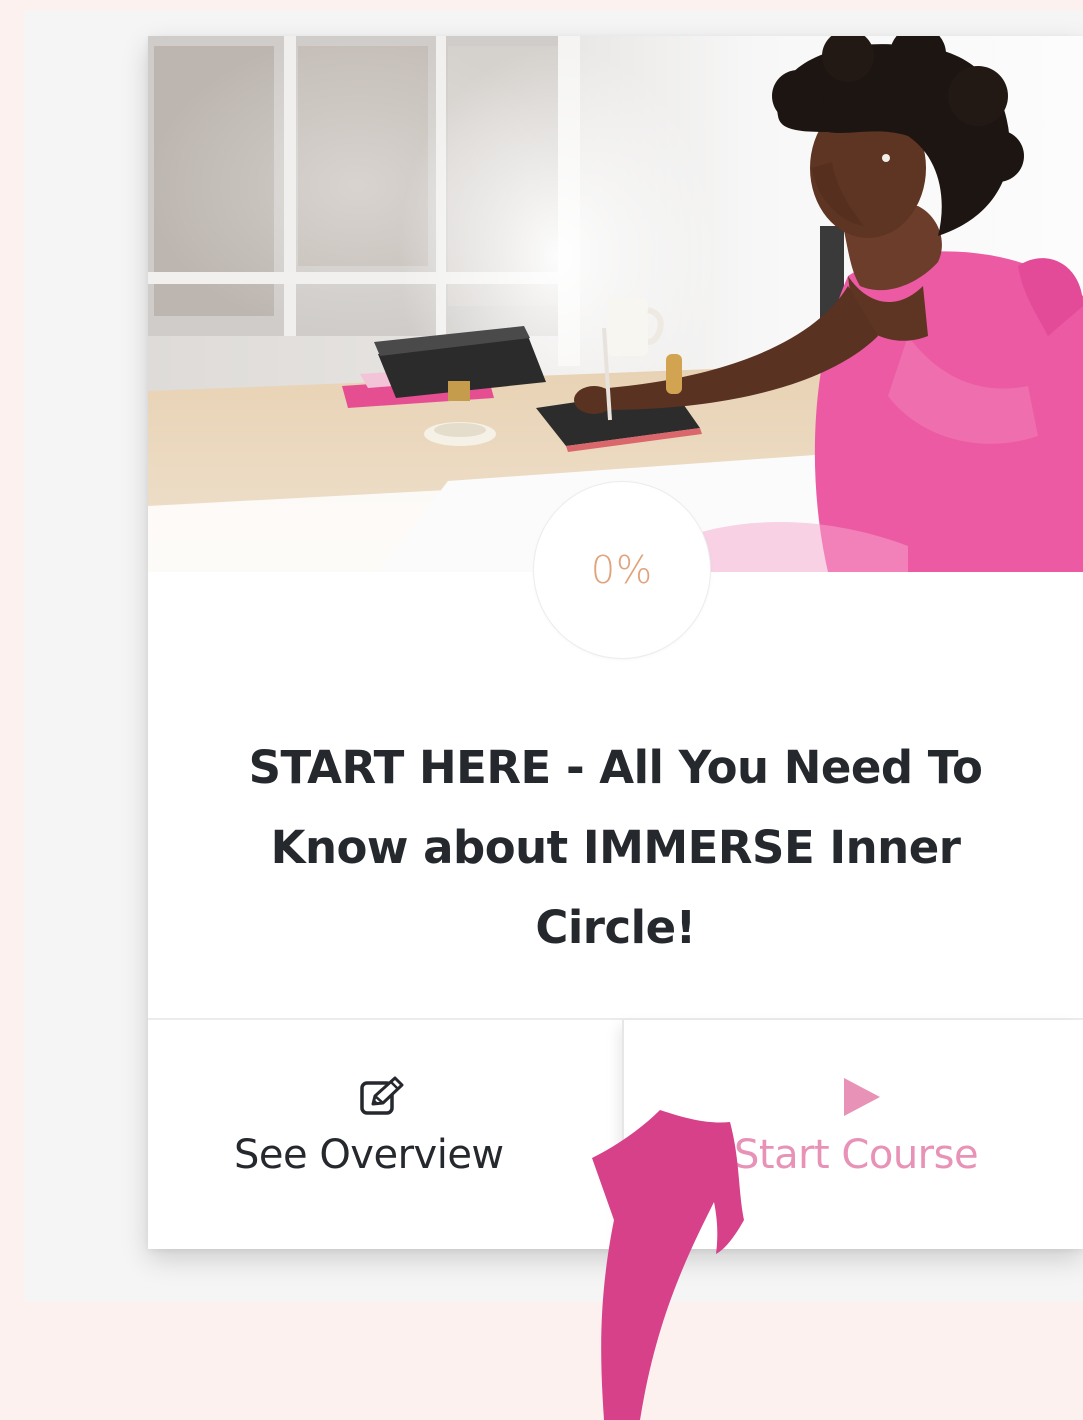  I want to click on see-overview-button: See Overview, so click(385, 1134).